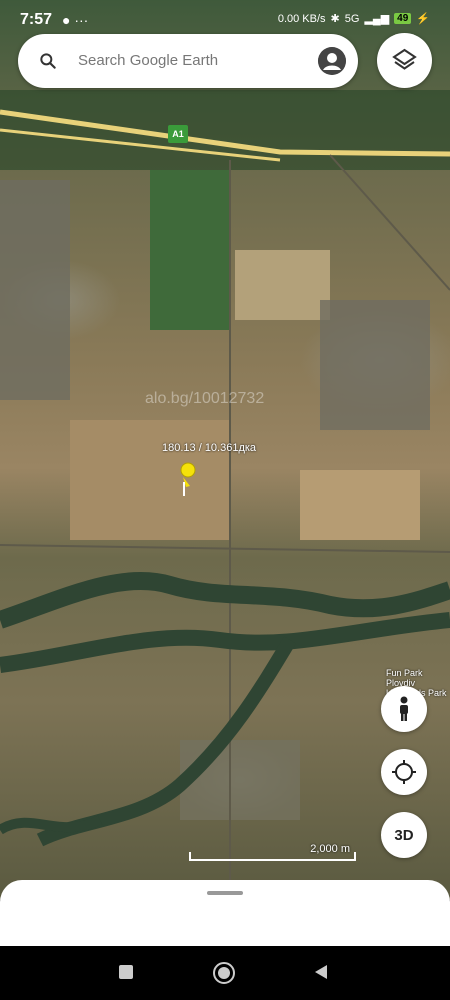 This screenshot has width=450, height=1000. What do you see at coordinates (48, 61) in the screenshot?
I see `search-icon` at bounding box center [48, 61].